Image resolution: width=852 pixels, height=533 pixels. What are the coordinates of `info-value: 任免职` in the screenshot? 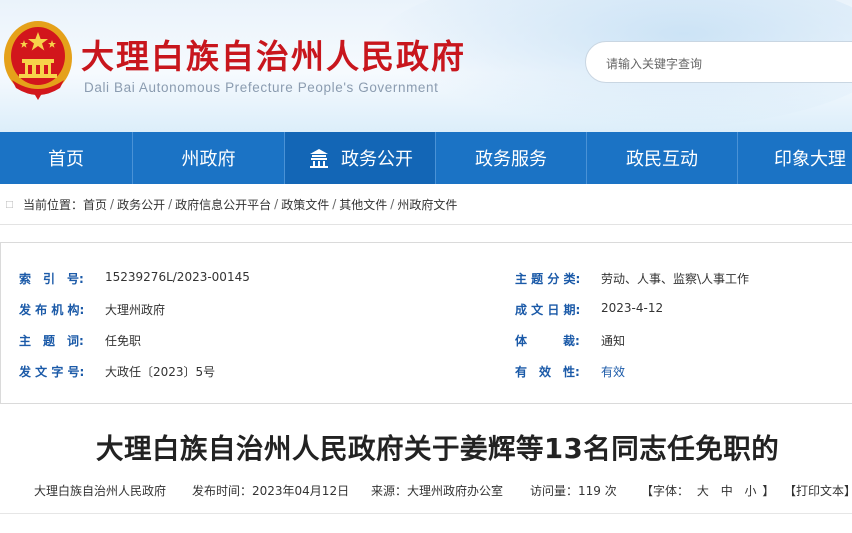 It's located at (123, 341).